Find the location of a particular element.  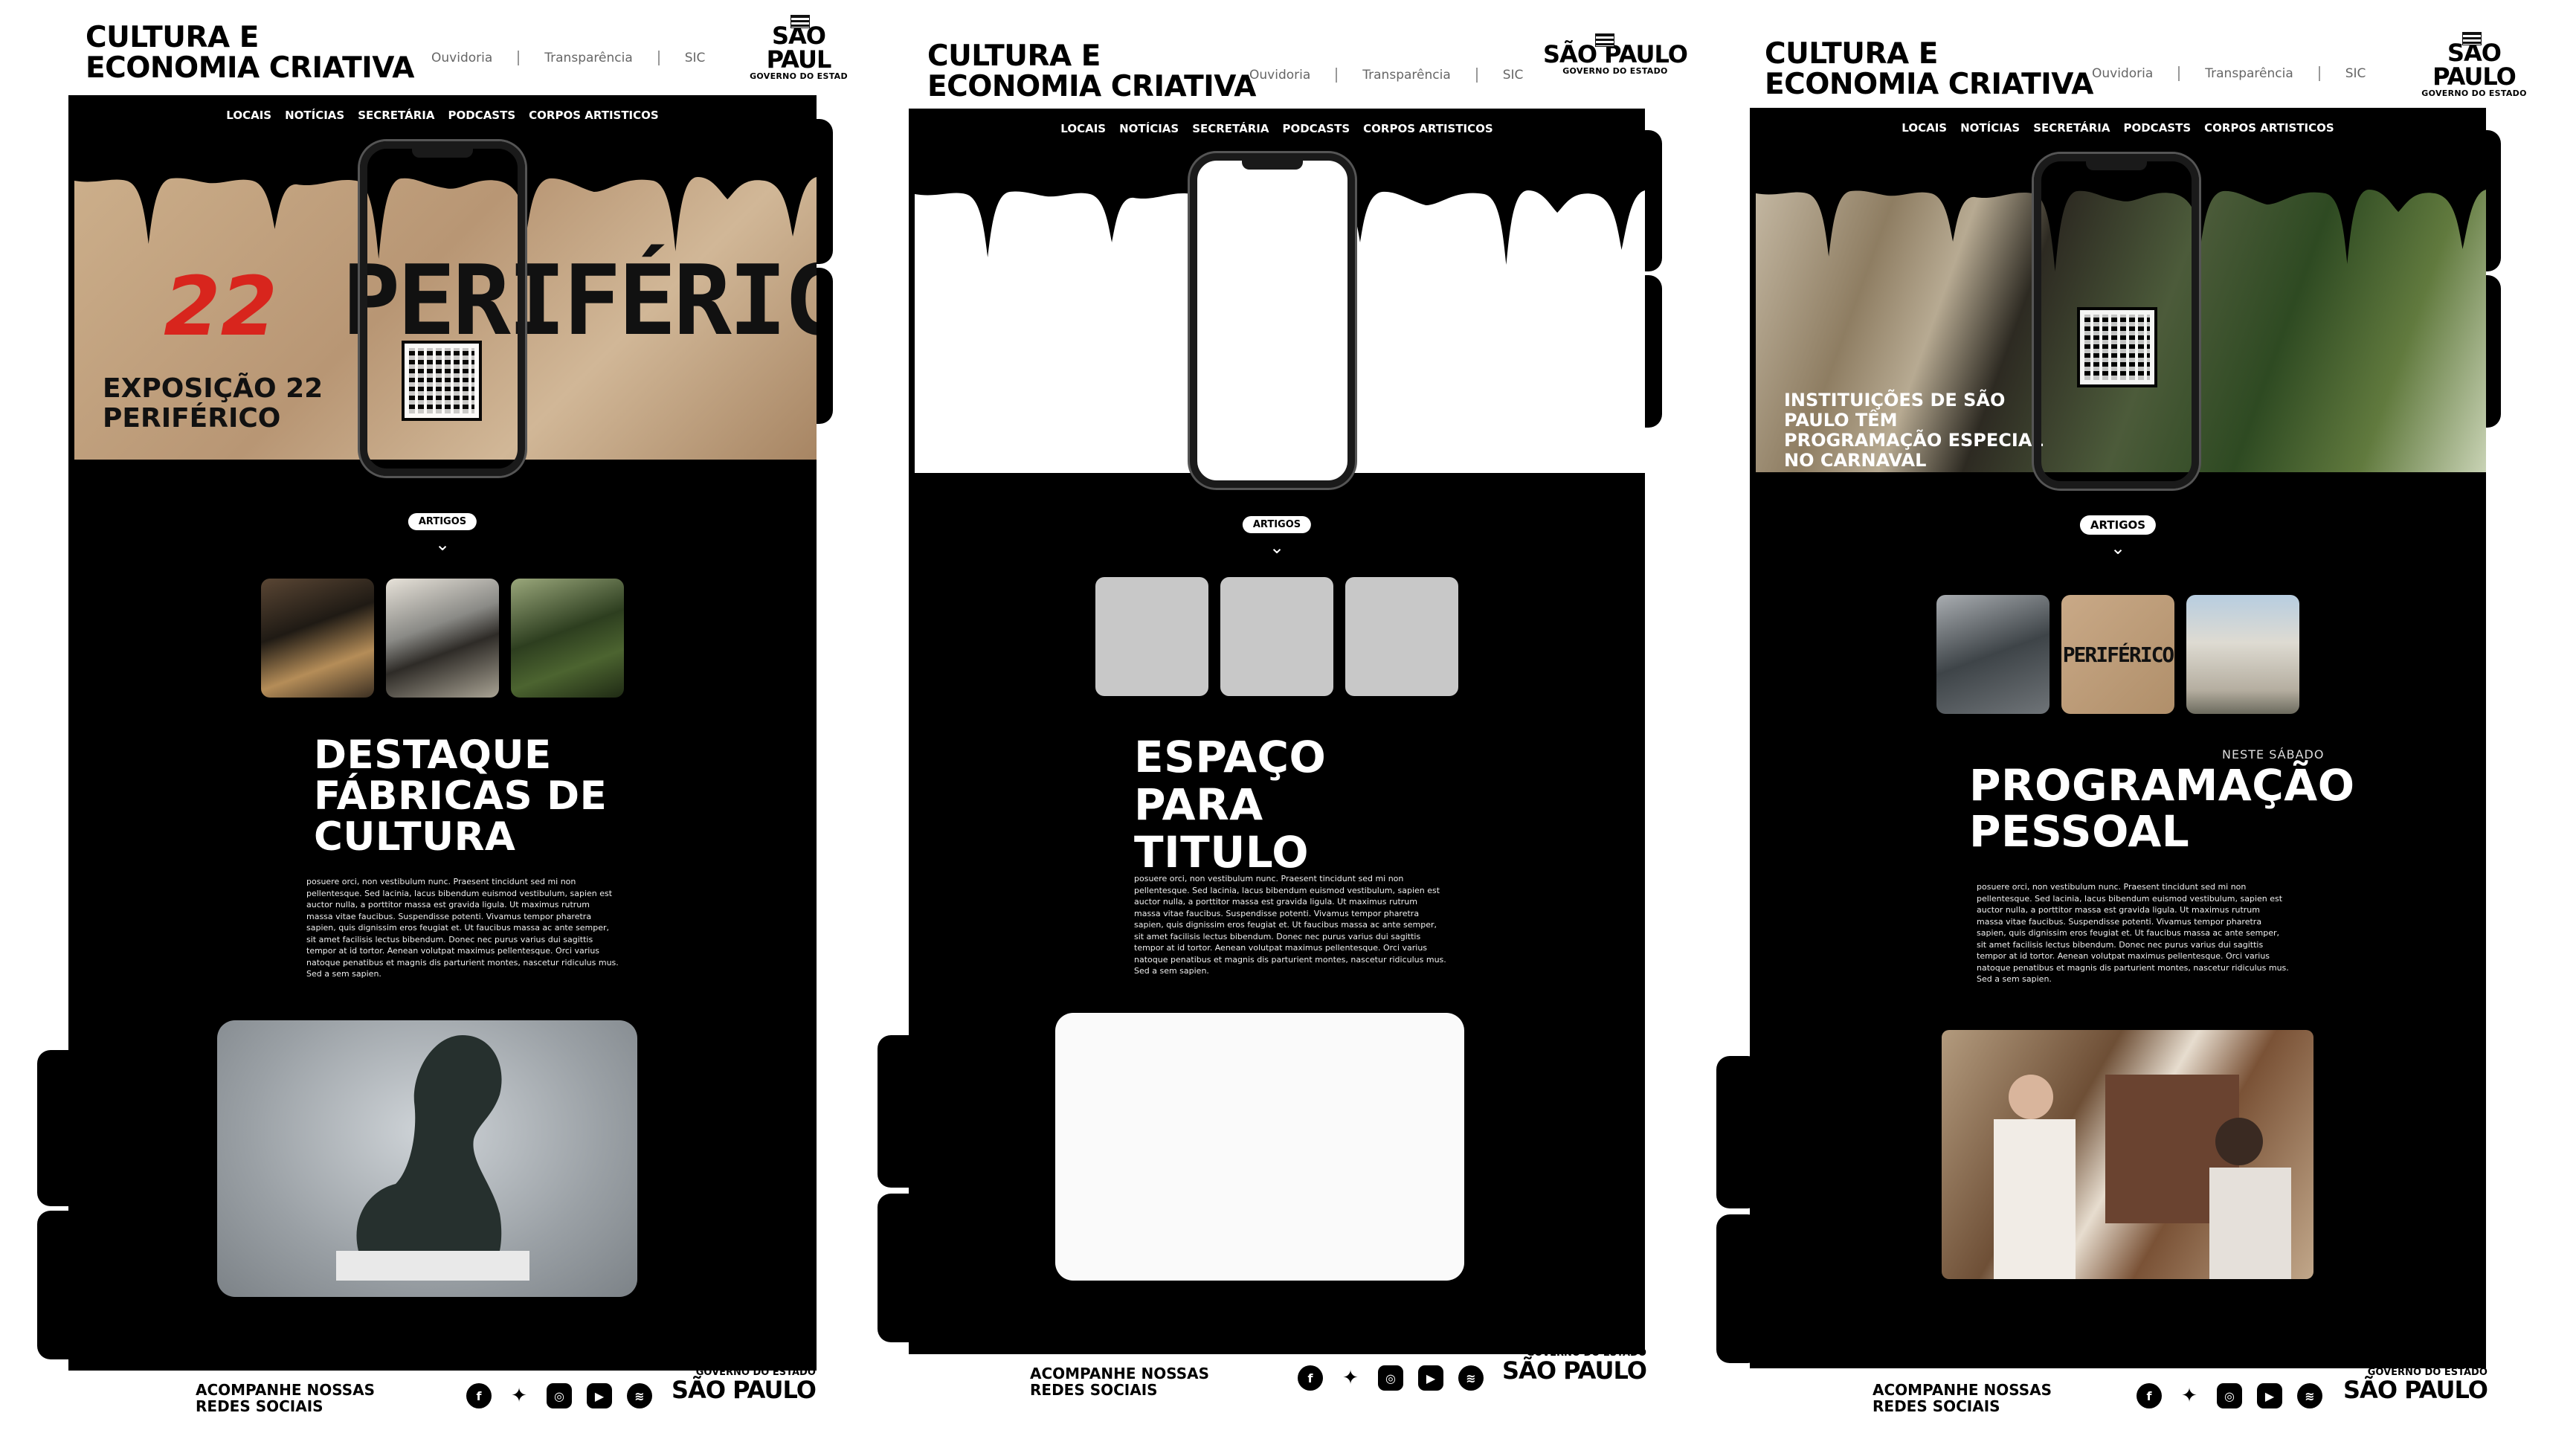

follow-social-text: ACOMPANHE NOSSAS REDES SOCIAIS is located at coordinates (285, 1398).